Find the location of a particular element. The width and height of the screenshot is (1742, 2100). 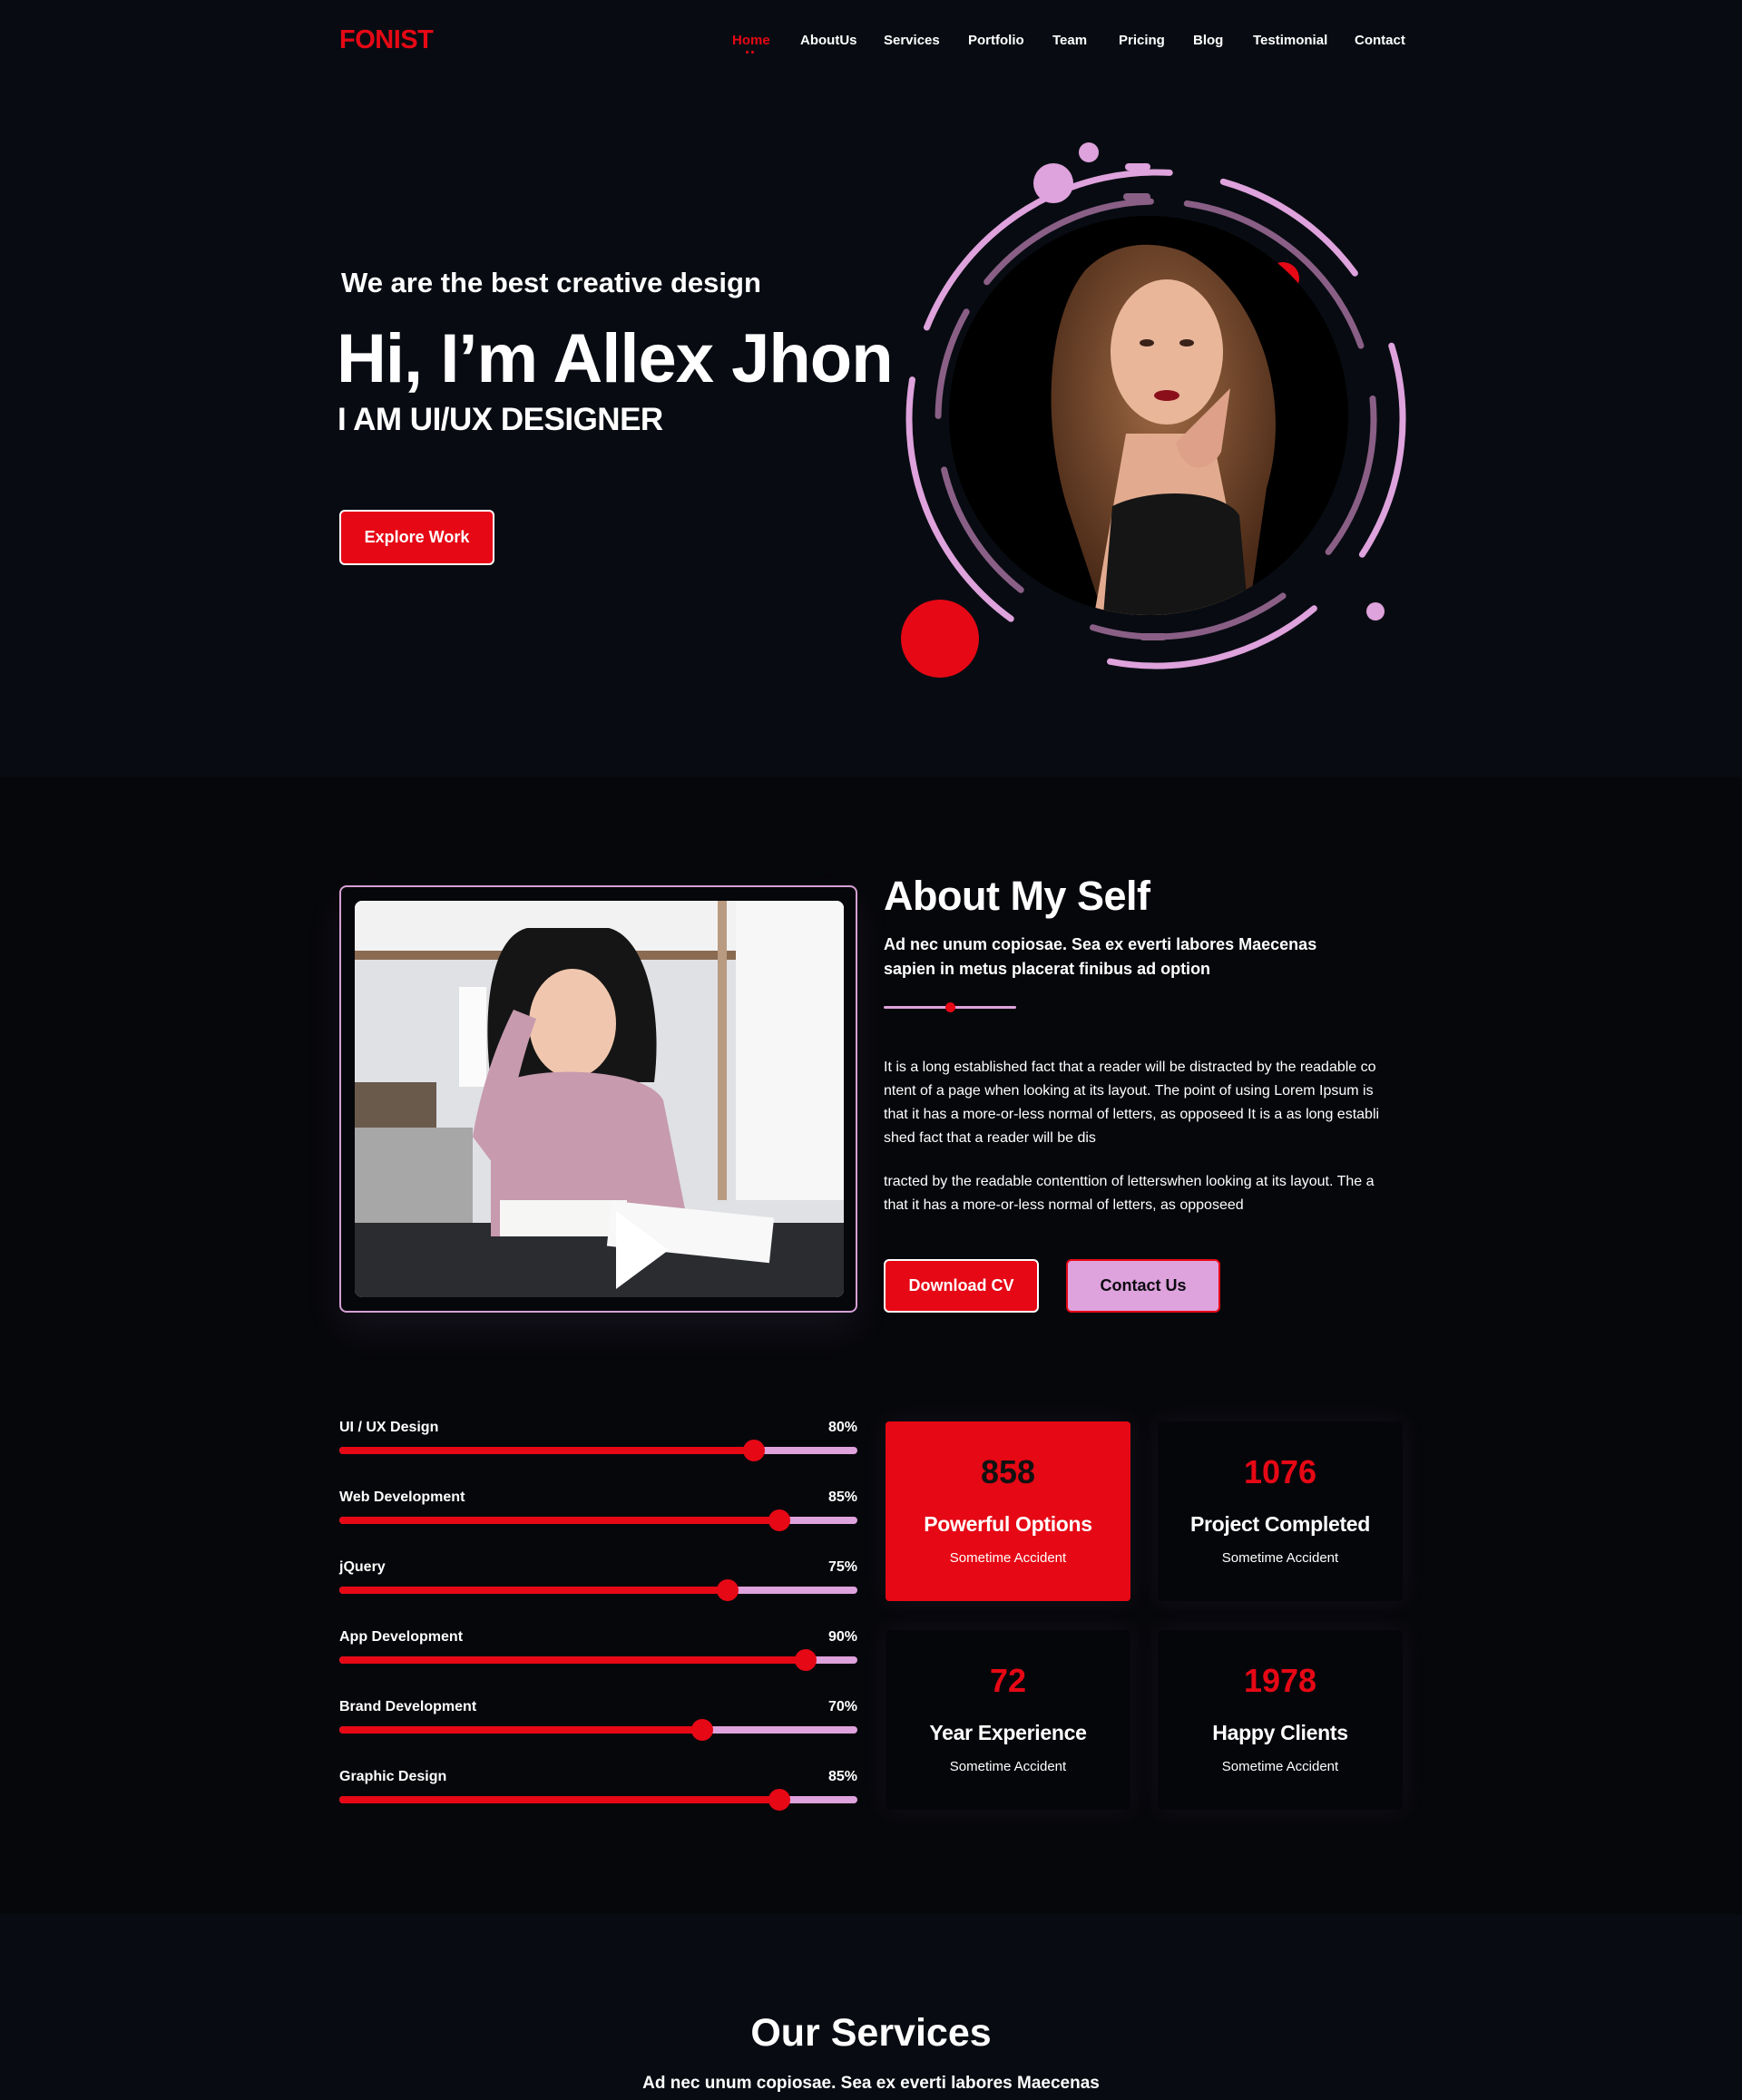

download-cv-button: Download CV is located at coordinates (961, 1286).